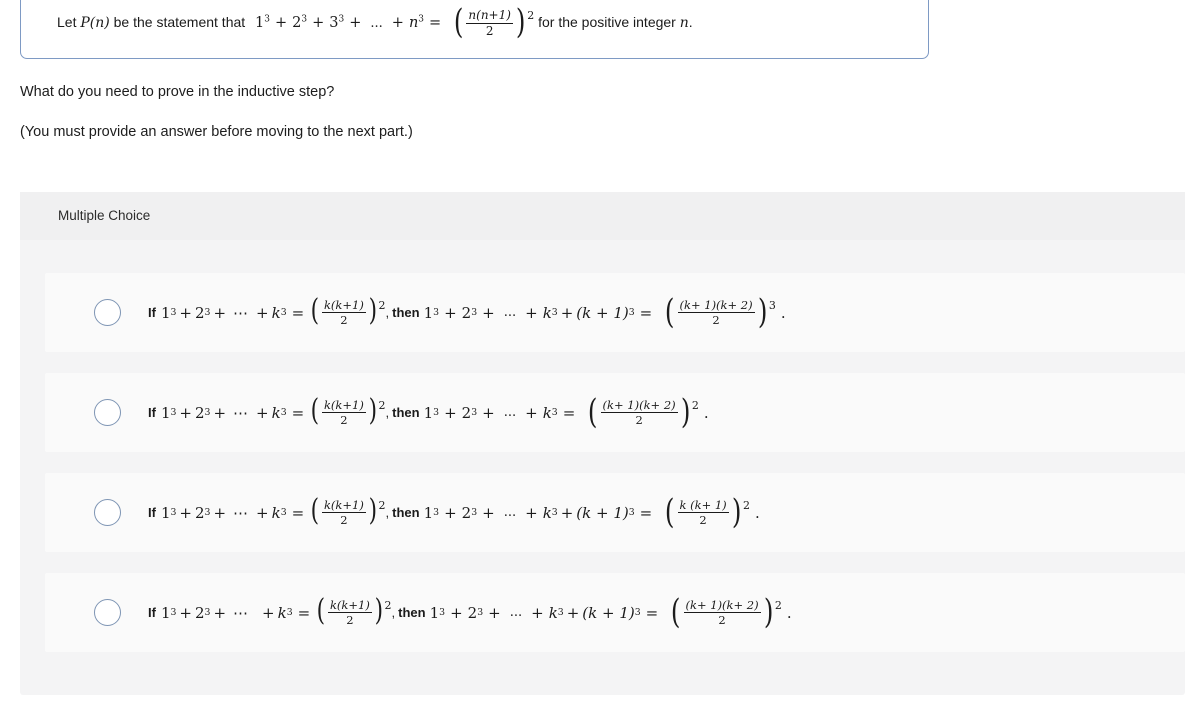  What do you see at coordinates (746, 505) in the screenshot?
I see `conclusion-fraction-outer-exponent: 2` at bounding box center [746, 505].